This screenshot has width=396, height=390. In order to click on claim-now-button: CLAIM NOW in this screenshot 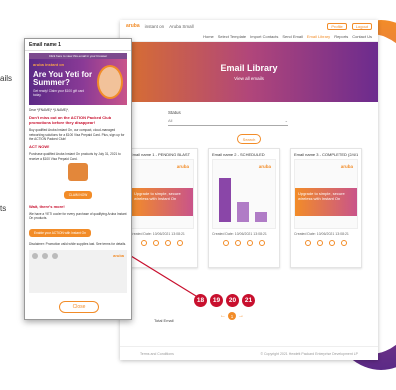, I will do `click(78, 194)`.